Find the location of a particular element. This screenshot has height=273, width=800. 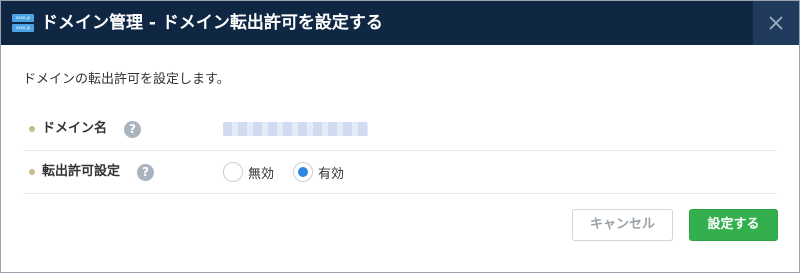

radio-disabled-option: 無効 is located at coordinates (248, 172).